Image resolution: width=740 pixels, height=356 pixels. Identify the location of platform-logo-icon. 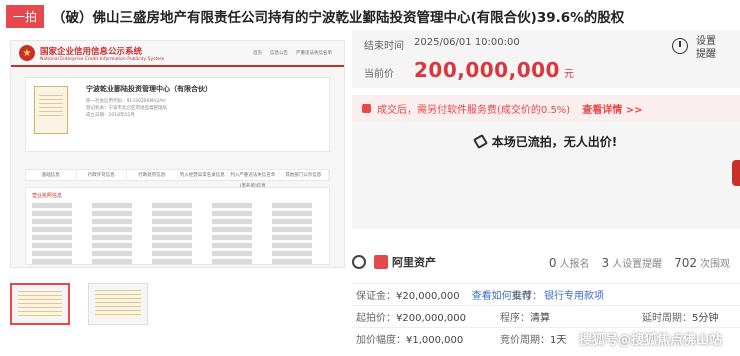
(381, 262).